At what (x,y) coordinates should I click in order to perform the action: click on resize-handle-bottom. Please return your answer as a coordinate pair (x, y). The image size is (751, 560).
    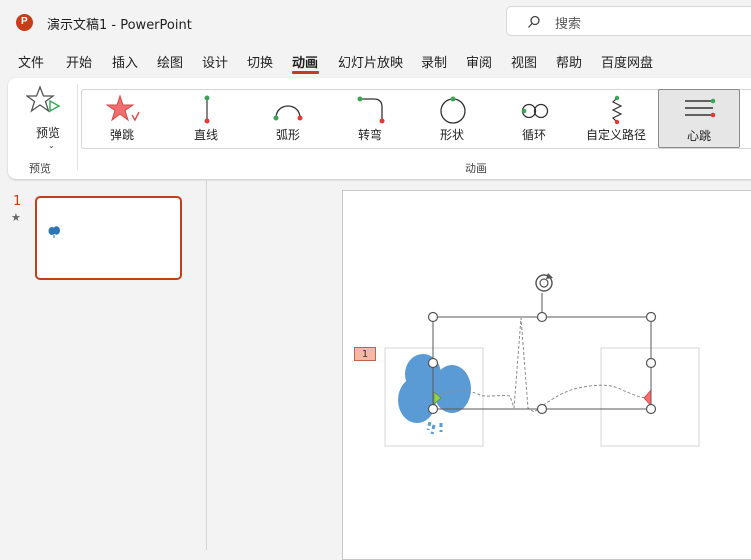
    Looking at the image, I should click on (542, 409).